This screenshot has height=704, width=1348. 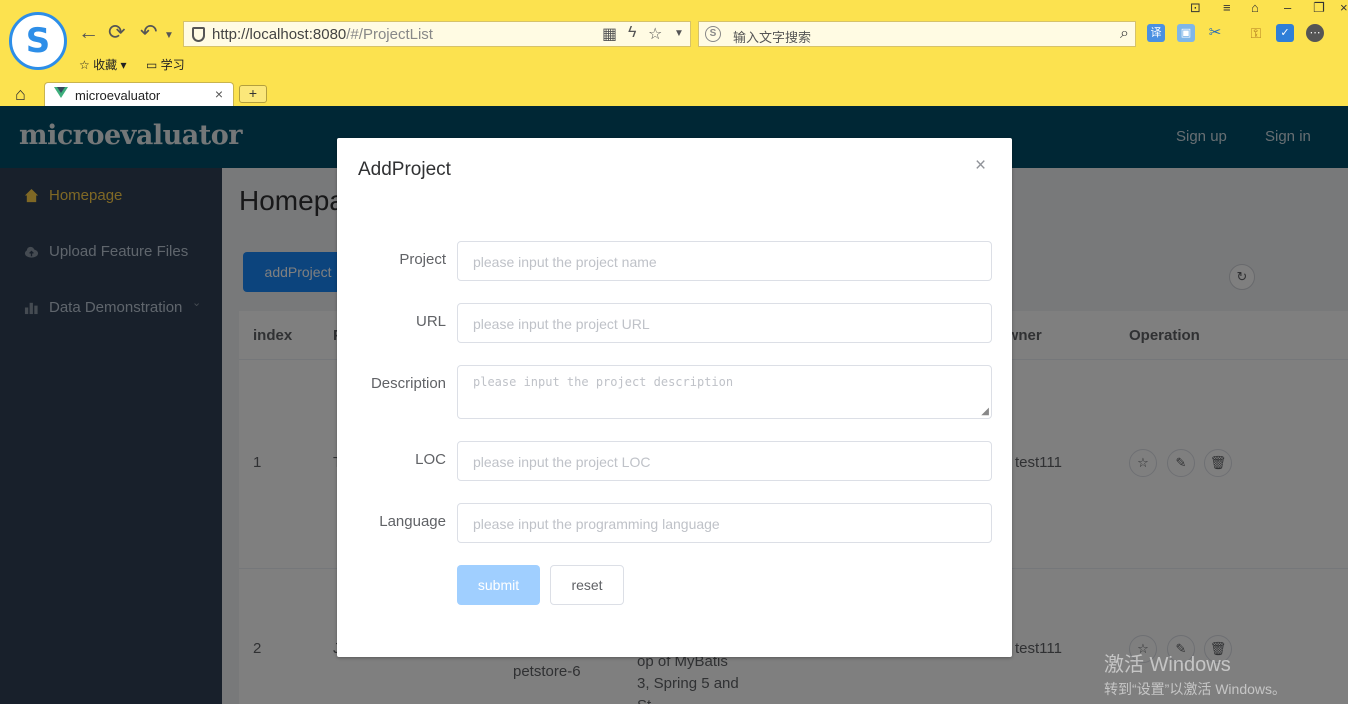 What do you see at coordinates (117, 33) in the screenshot?
I see `reload-icon: ⟳` at bounding box center [117, 33].